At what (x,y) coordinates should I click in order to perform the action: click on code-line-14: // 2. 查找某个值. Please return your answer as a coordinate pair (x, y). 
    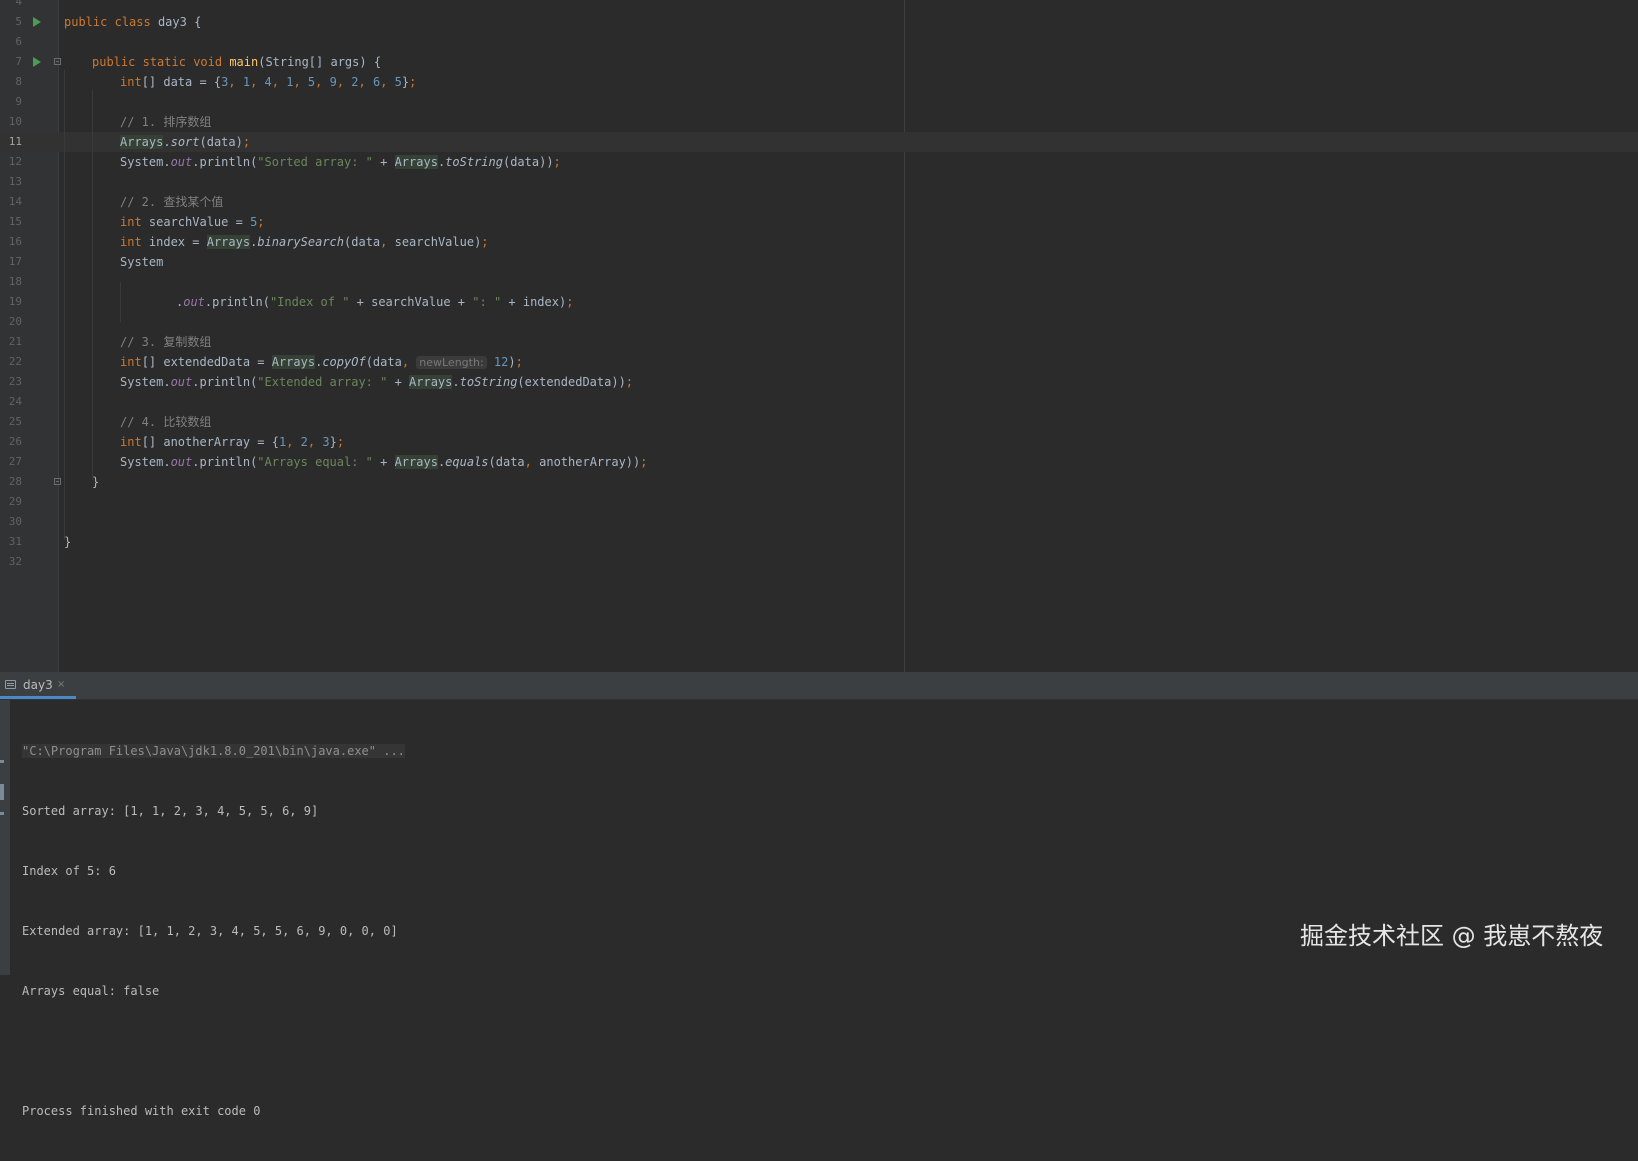
    Looking at the image, I should click on (171, 202).